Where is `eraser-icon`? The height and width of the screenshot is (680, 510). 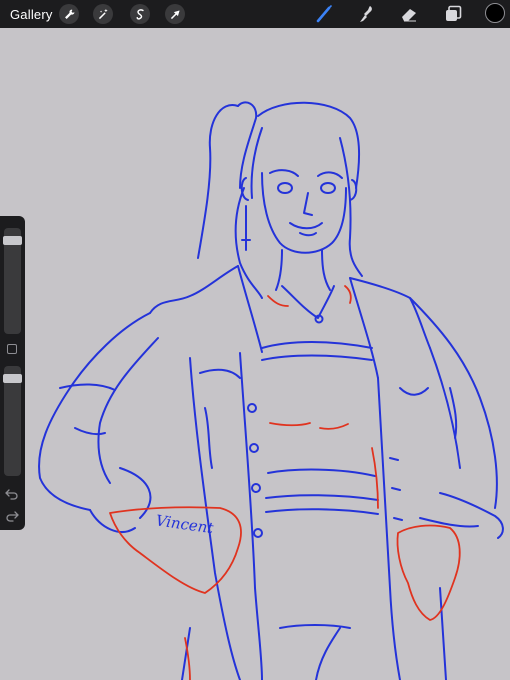 eraser-icon is located at coordinates (409, 14).